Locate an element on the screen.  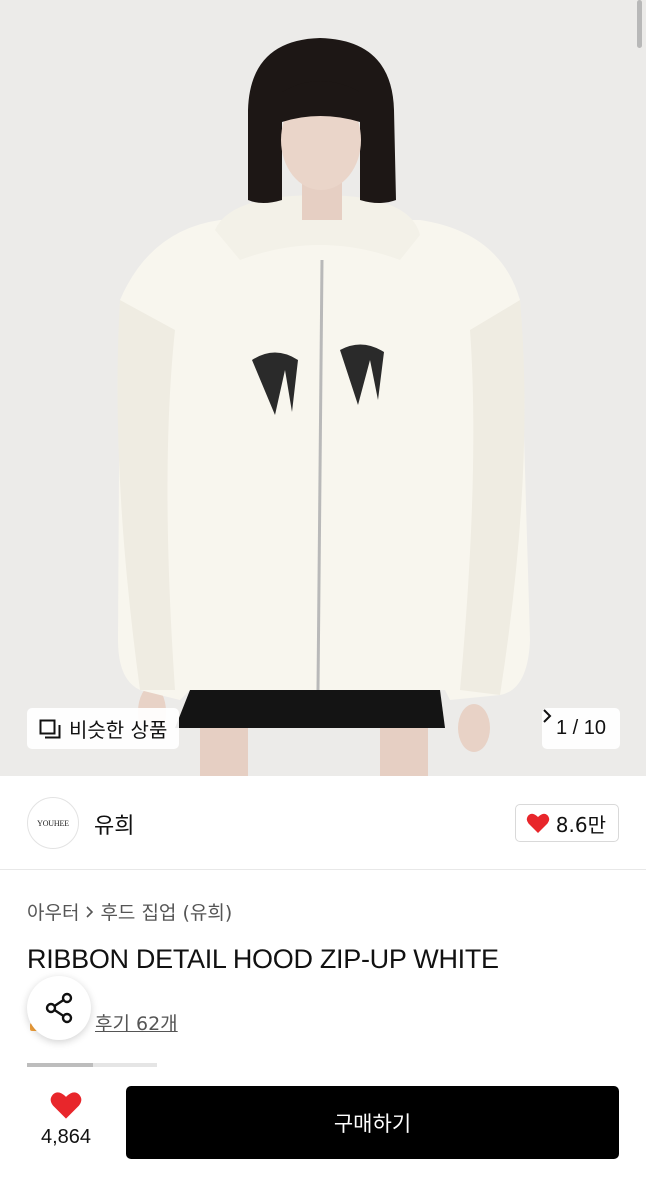
image-counter-text: 1 / 10 is located at coordinates (580, 728).